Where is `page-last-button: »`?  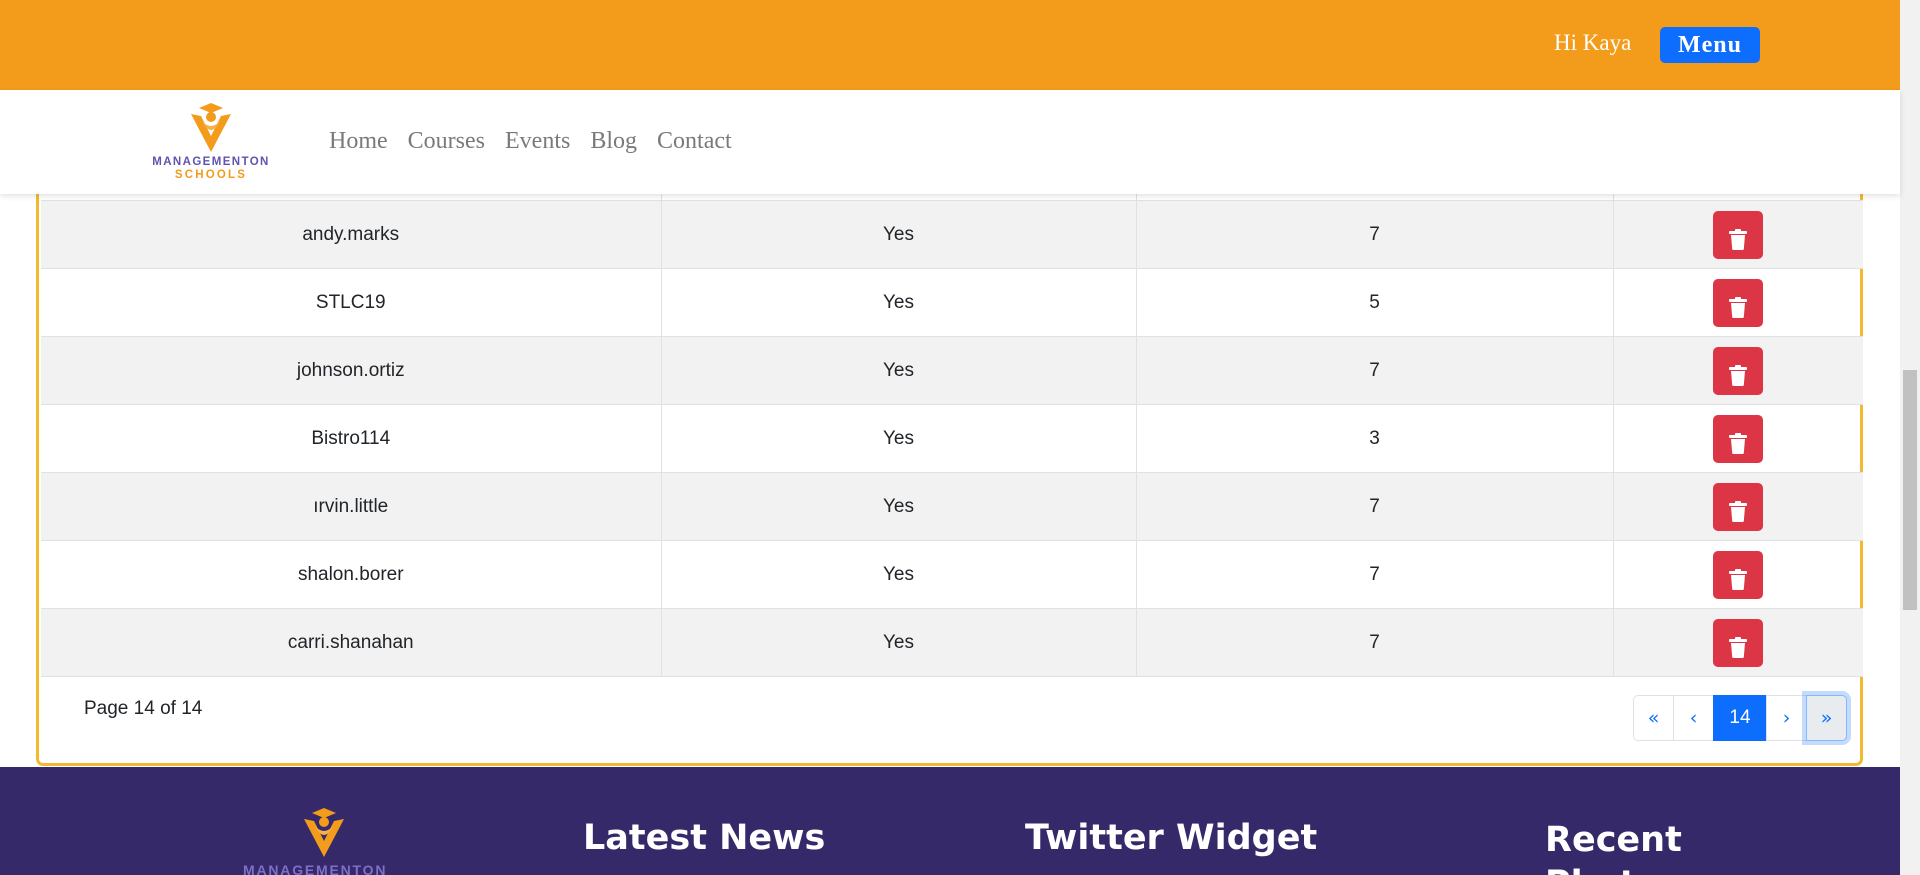 page-last-button: » is located at coordinates (1826, 718).